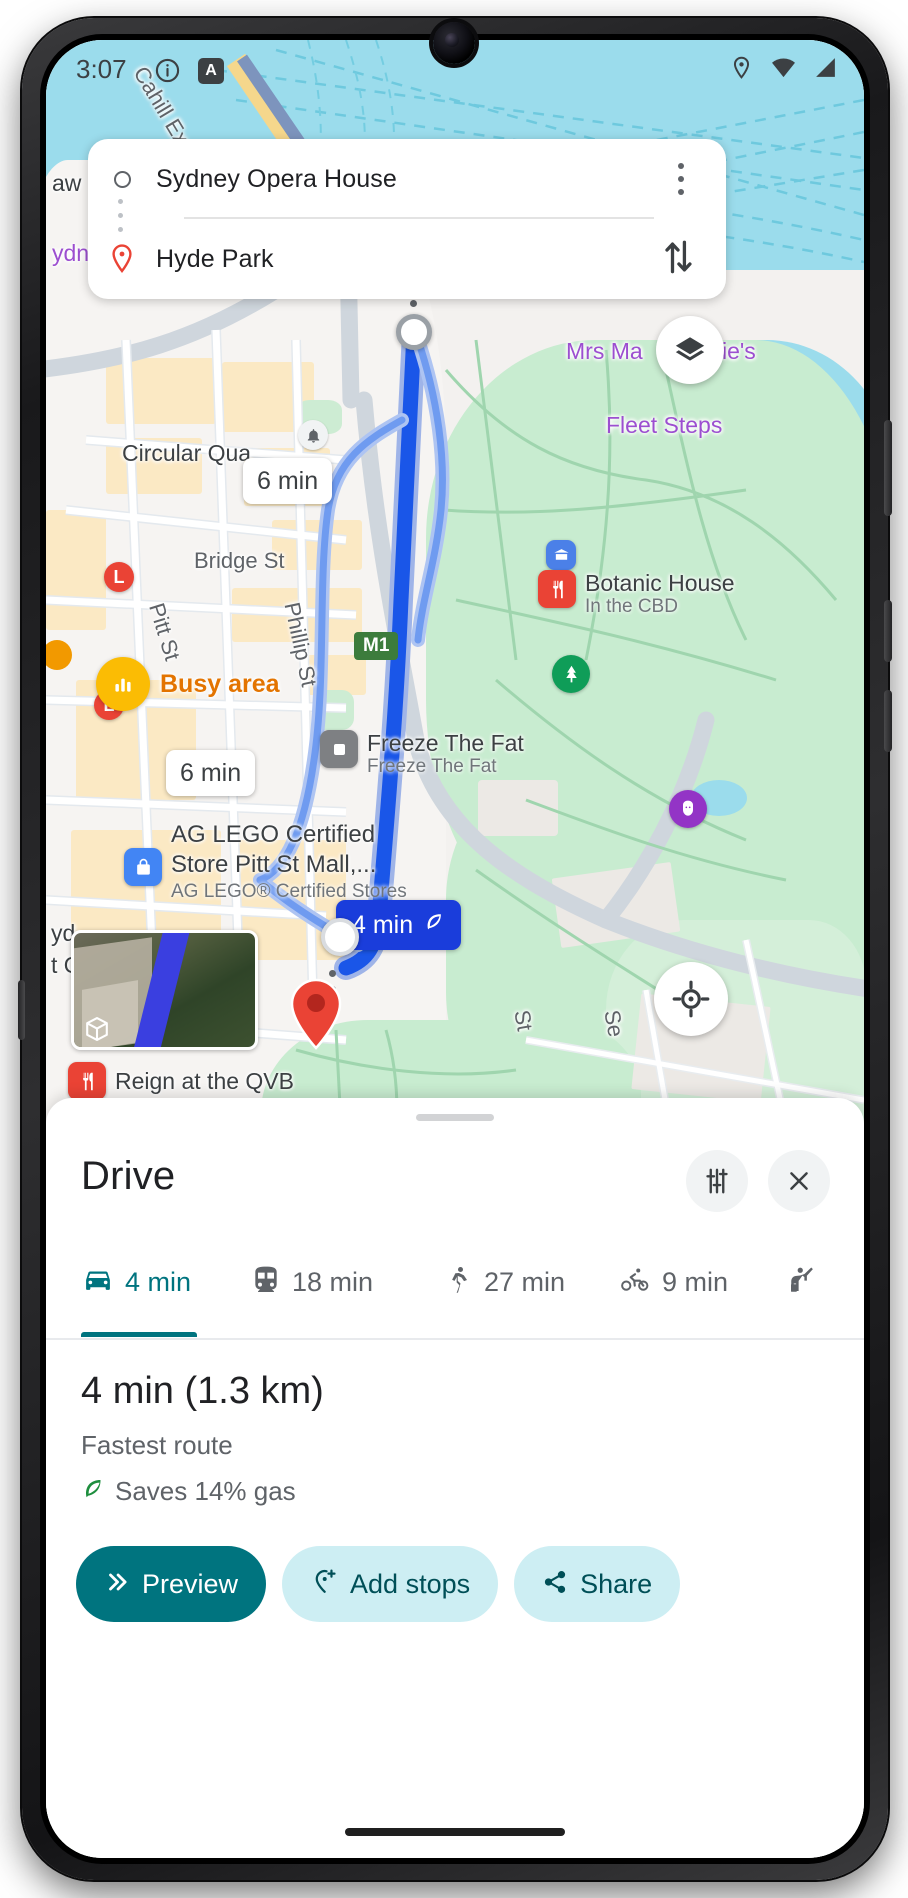 This screenshot has width=908, height=1898. What do you see at coordinates (825, 70) in the screenshot?
I see `cellular-signal-icon` at bounding box center [825, 70].